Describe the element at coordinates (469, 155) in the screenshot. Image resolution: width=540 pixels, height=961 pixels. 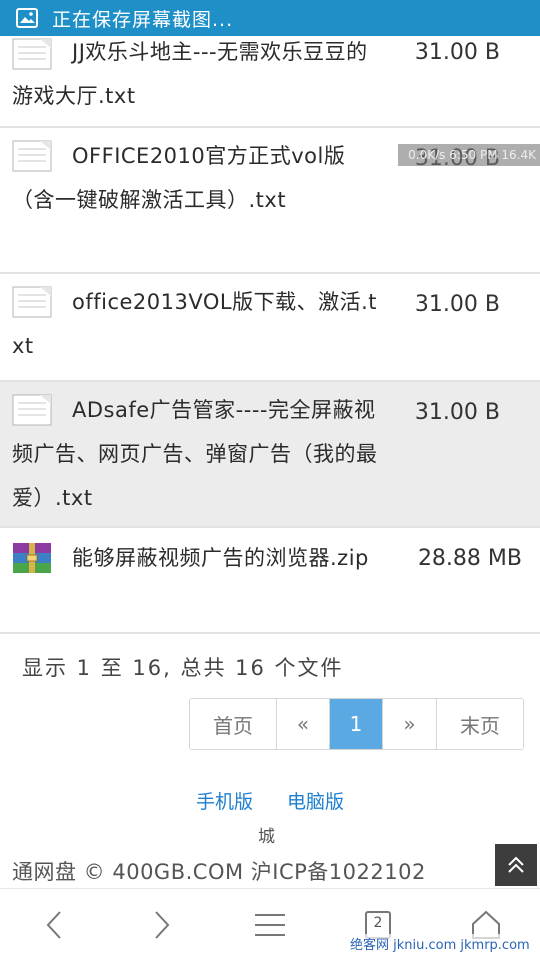
I see `network-speed-overlay: 0.0K/s 6:50 PM 16.4K` at that location.